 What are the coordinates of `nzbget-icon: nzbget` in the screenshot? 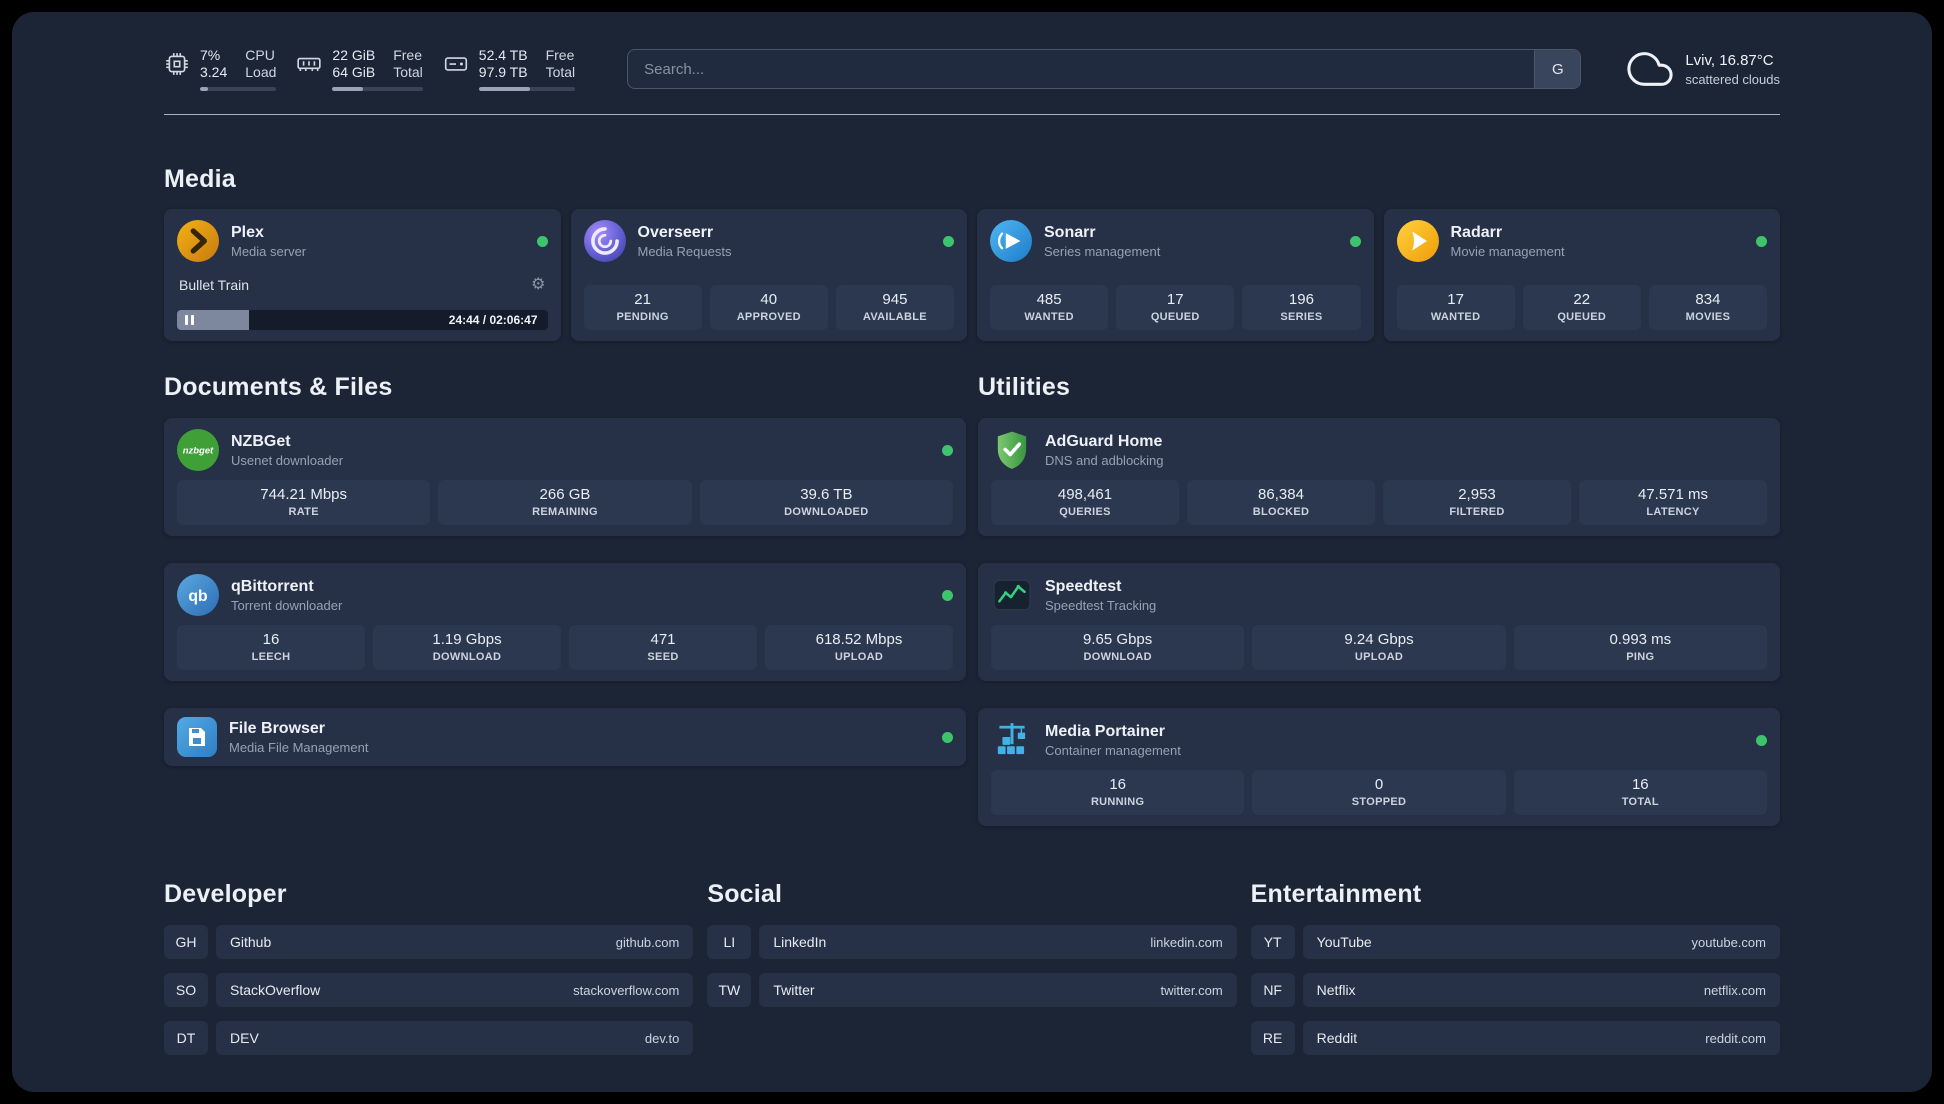 It's located at (198, 450).